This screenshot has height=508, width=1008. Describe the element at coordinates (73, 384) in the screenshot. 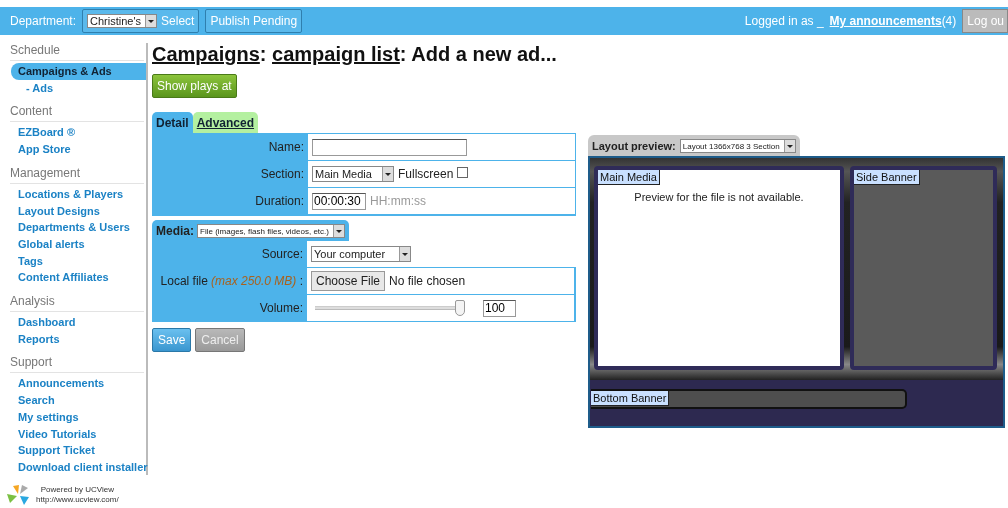

I see `sidebar-item: Announcements` at that location.